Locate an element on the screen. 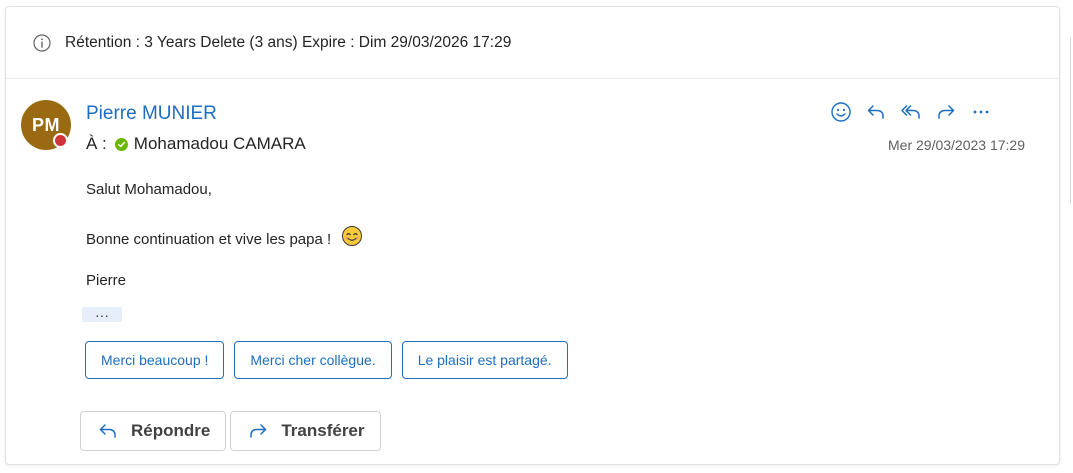  more-icon is located at coordinates (981, 112).